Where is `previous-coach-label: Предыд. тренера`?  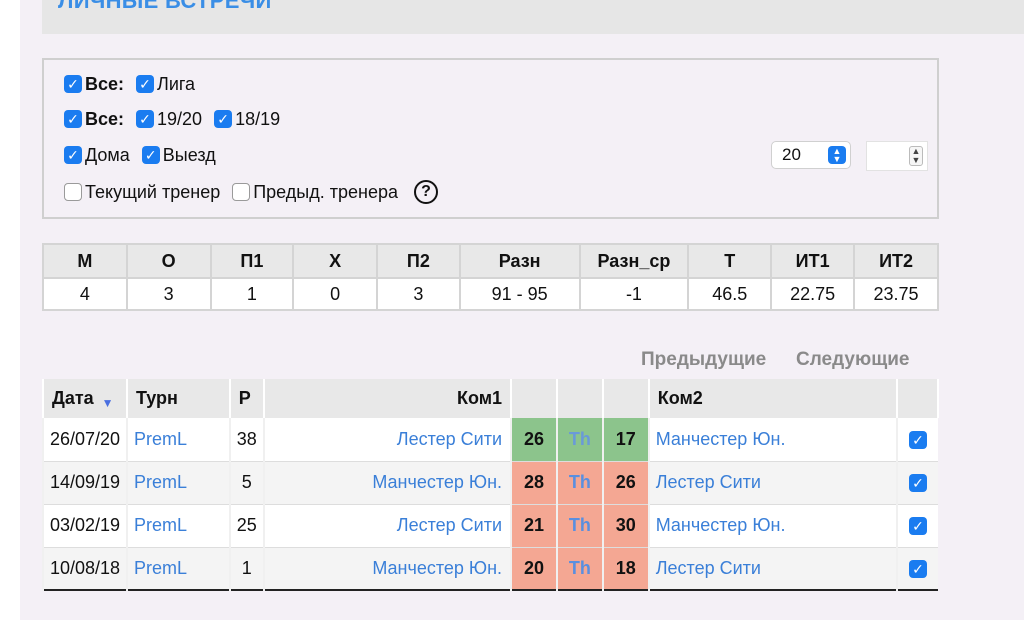
previous-coach-label: Предыд. тренера is located at coordinates (325, 191).